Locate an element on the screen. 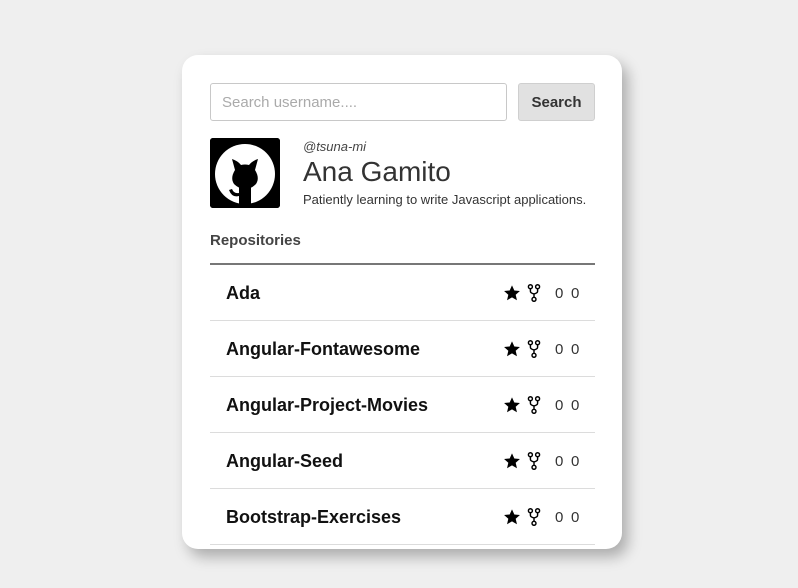 This screenshot has width=798, height=588. user-name: Ana Gamito is located at coordinates (377, 171).